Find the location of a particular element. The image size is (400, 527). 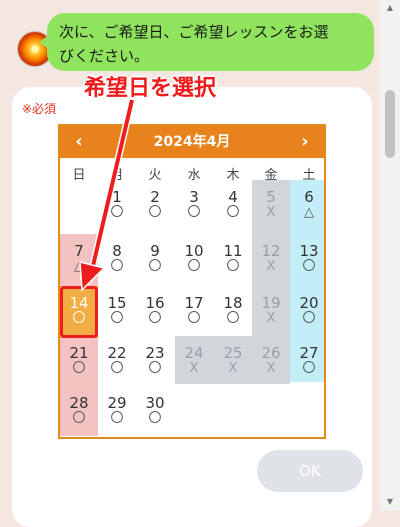

calendar-day: 8〇 is located at coordinates (117, 260).